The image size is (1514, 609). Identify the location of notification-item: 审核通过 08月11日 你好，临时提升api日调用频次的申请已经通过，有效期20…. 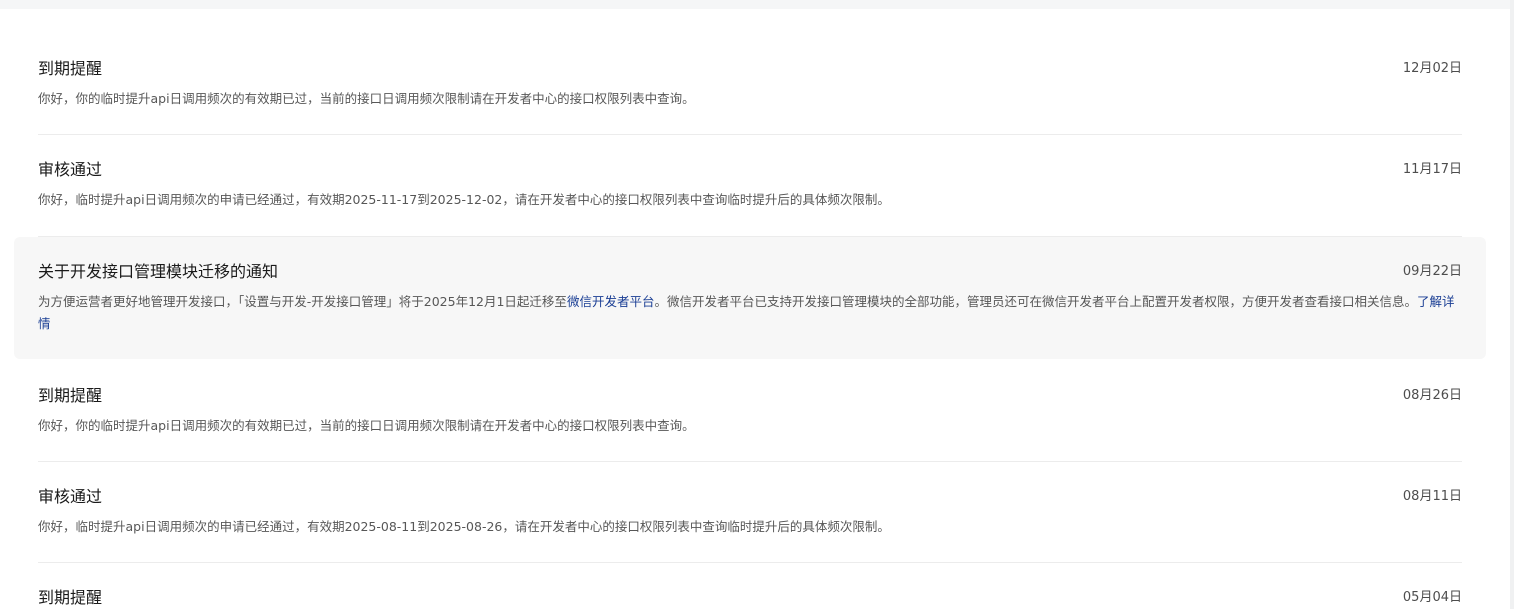
(750, 525).